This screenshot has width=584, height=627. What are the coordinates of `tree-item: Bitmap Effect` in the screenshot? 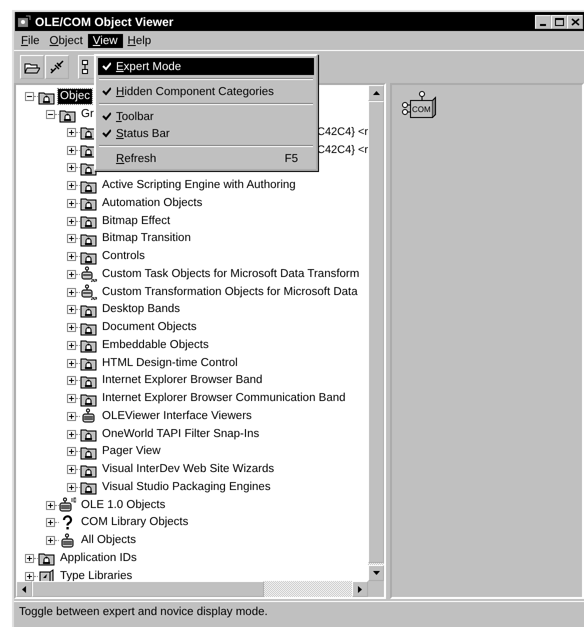 It's located at (136, 221).